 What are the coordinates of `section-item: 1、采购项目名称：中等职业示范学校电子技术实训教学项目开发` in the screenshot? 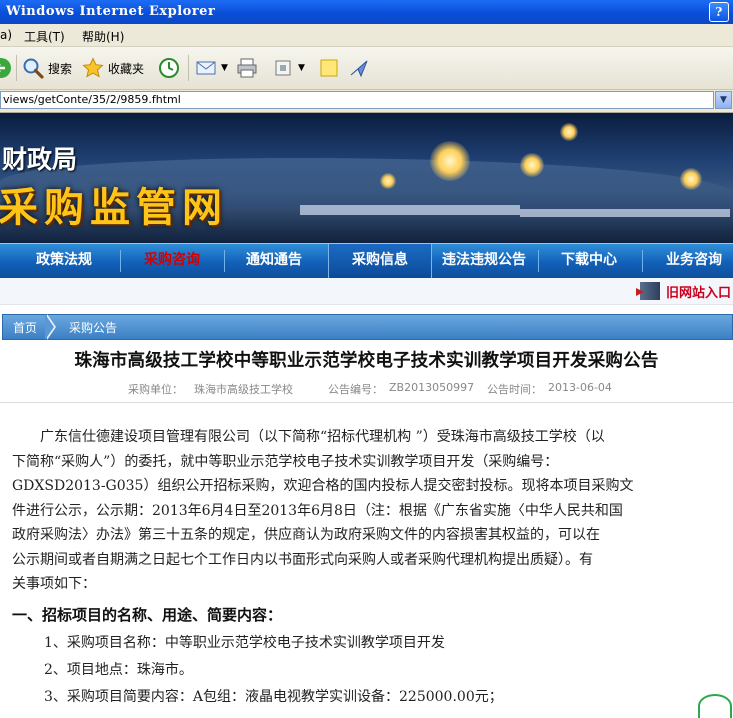 It's located at (244, 643).